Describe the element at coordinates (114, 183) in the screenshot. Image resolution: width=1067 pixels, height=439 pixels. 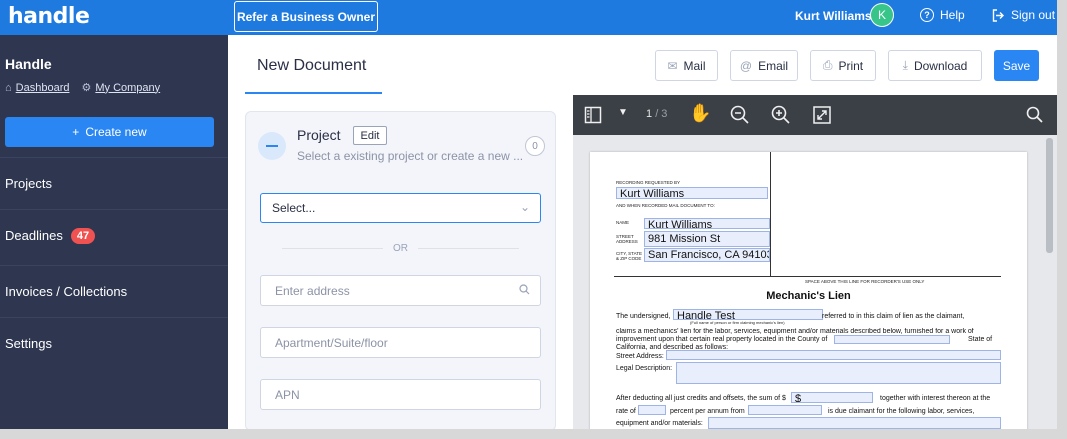
I see `sidebar-item-projects: Projects` at that location.